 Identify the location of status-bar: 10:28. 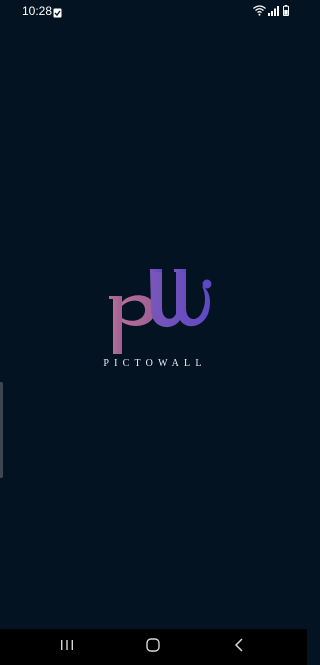
(153, 11).